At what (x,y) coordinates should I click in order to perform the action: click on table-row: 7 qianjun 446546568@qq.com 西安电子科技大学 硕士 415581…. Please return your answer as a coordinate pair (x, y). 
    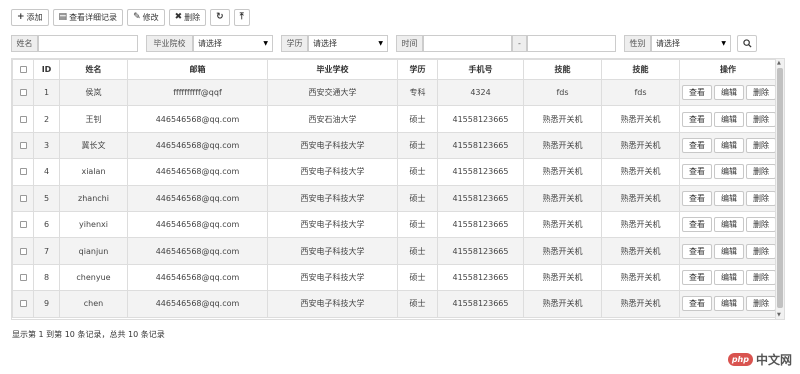
    Looking at the image, I should click on (394, 251).